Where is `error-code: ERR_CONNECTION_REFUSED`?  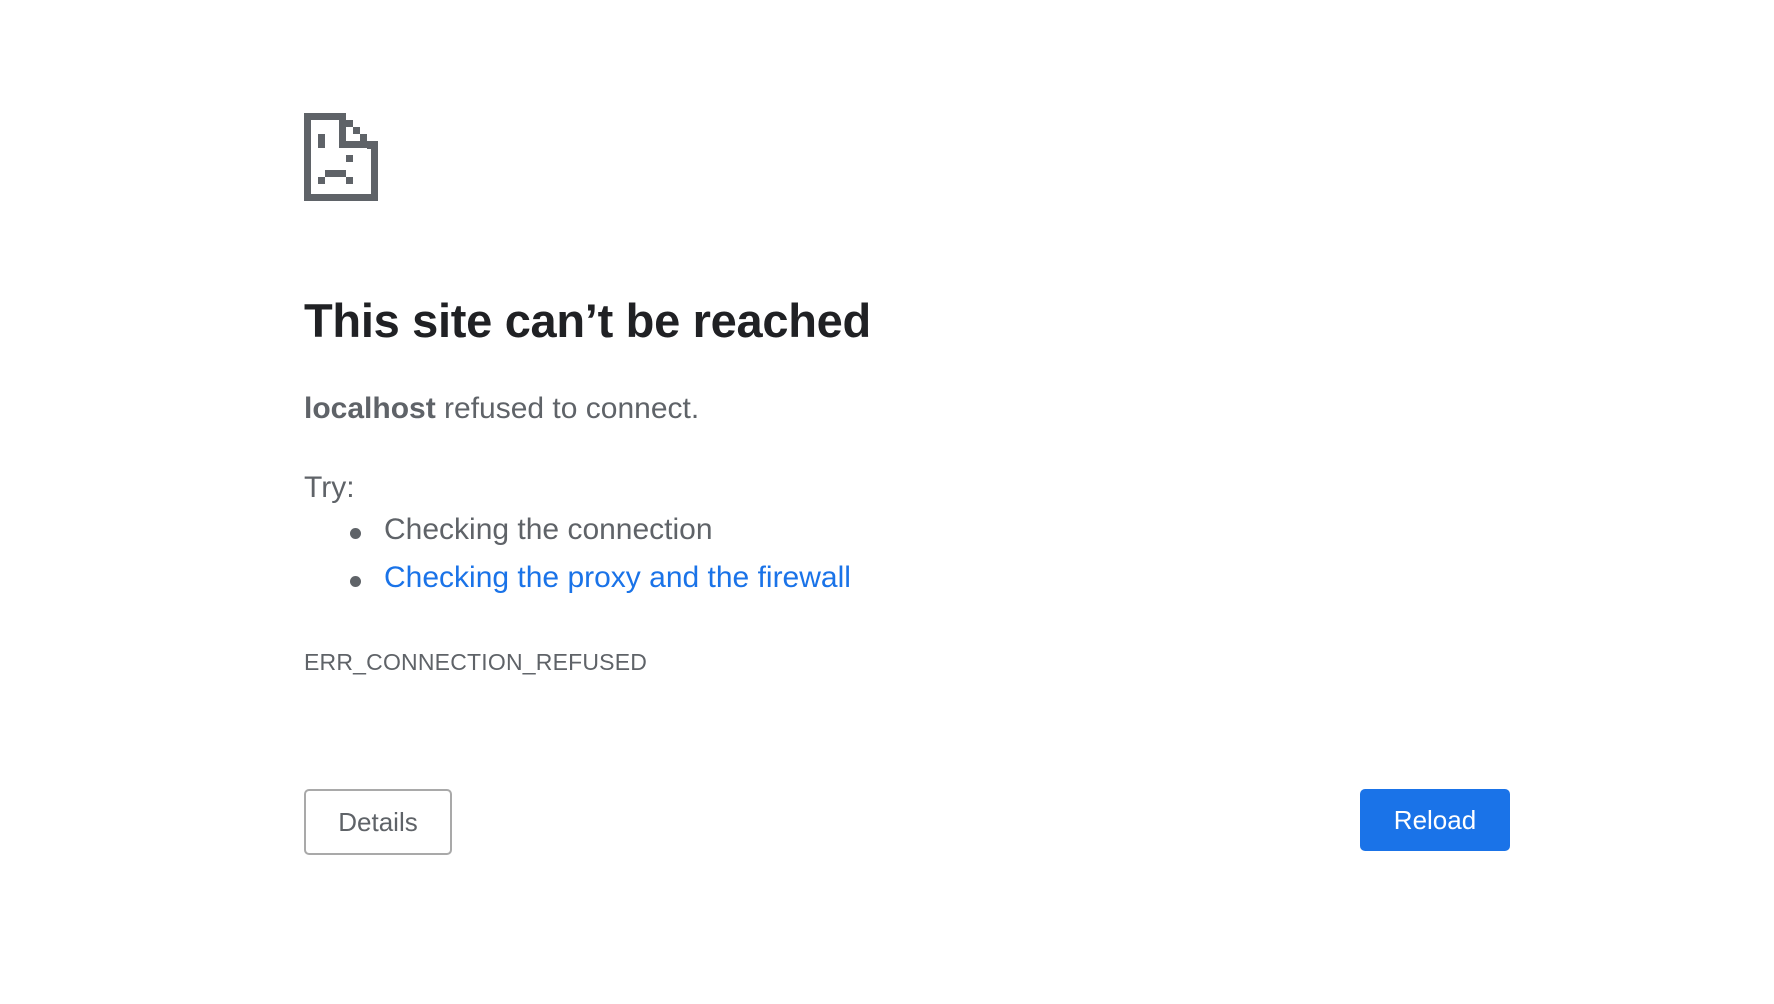 error-code: ERR_CONNECTION_REFUSED is located at coordinates (476, 662).